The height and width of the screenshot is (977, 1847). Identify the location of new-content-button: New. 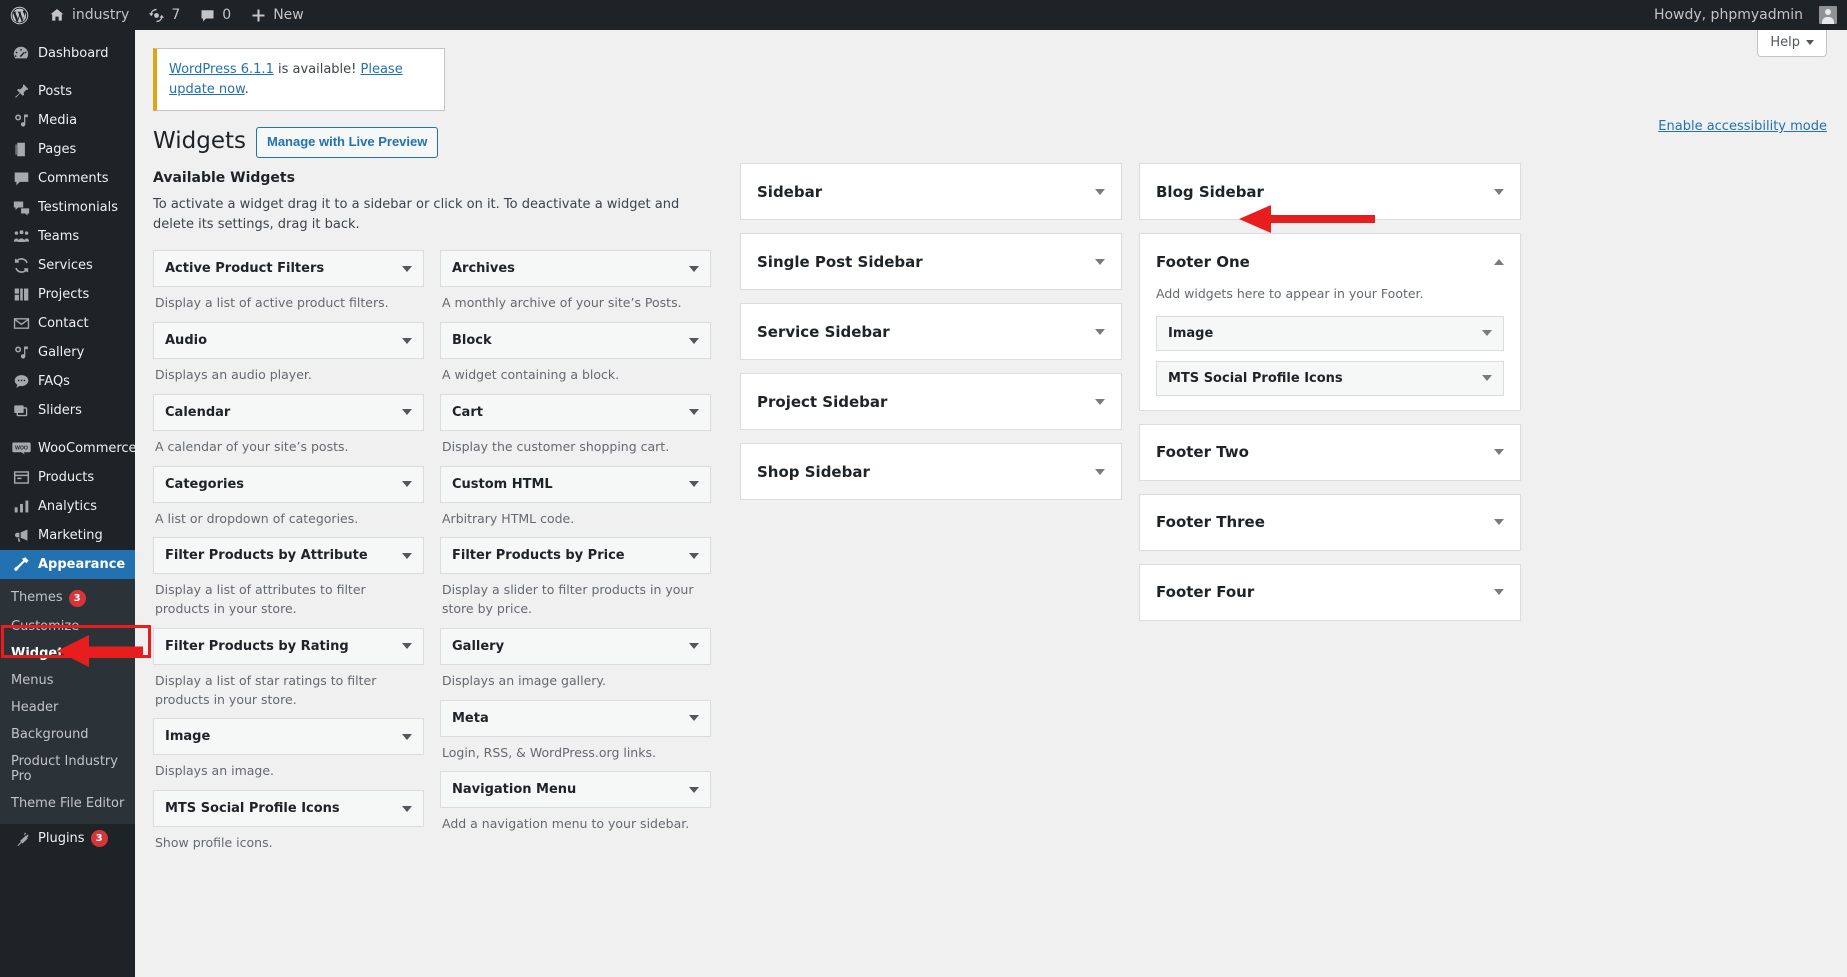
(277, 15).